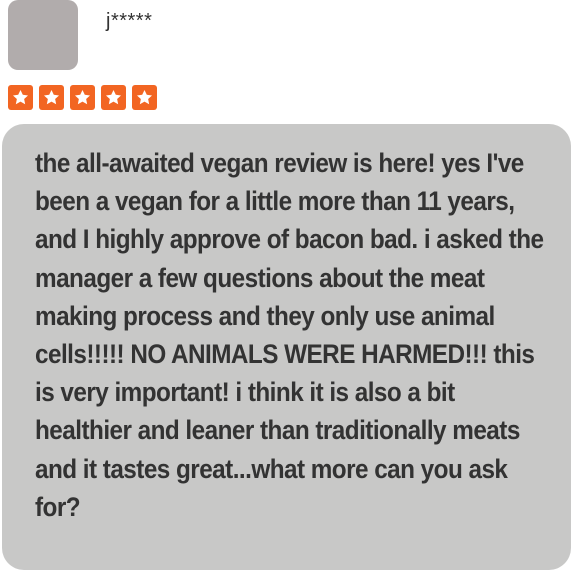 The image size is (573, 573). I want to click on avatar, so click(43, 35).